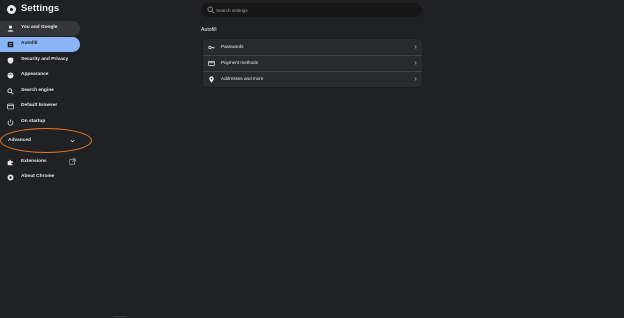 The image size is (624, 318). I want to click on header: Settings, so click(312, 10).